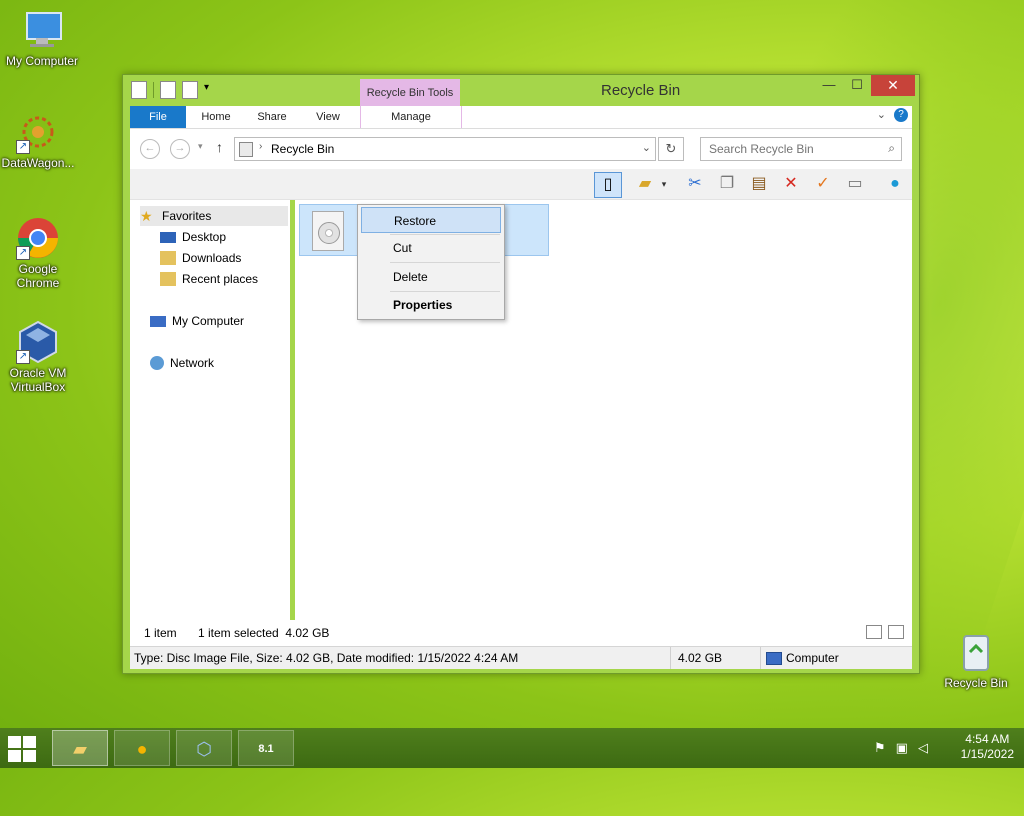  Describe the element at coordinates (896, 632) in the screenshot. I see `large-icons-view-icon` at that location.